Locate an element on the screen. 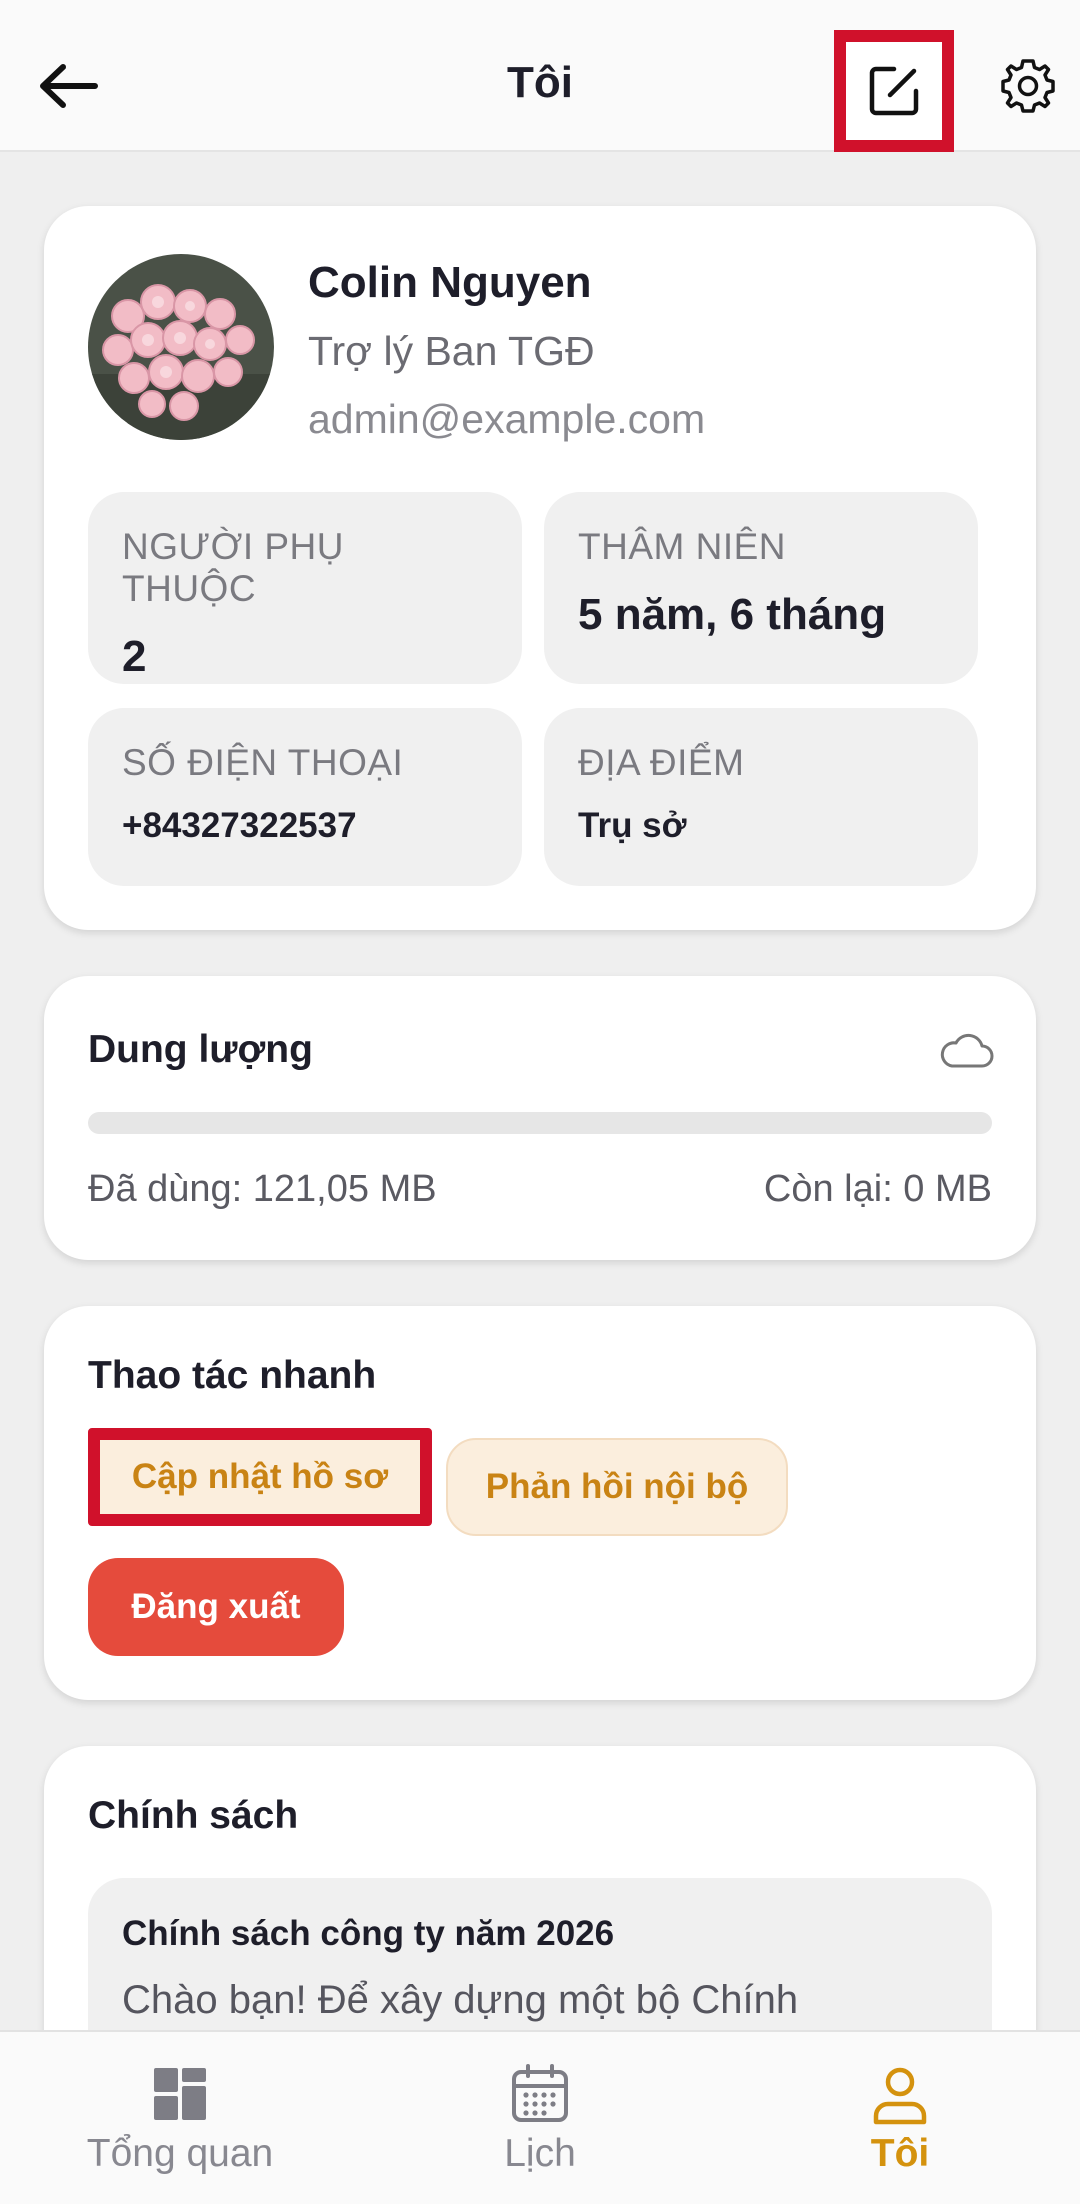 This screenshot has width=1080, height=2204. nav-item-overview: Tổng quan is located at coordinates (180, 2118).